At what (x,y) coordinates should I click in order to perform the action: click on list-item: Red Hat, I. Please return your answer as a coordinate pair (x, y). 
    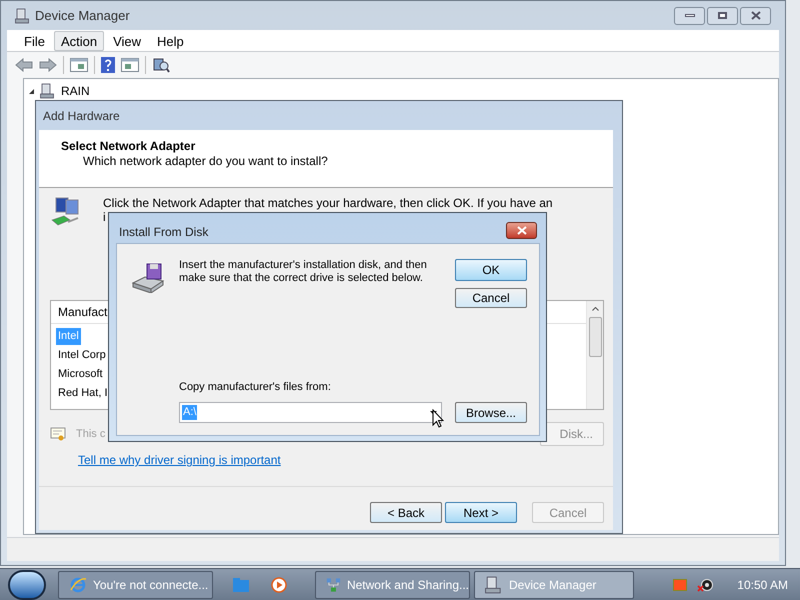
    Looking at the image, I should click on (83, 393).